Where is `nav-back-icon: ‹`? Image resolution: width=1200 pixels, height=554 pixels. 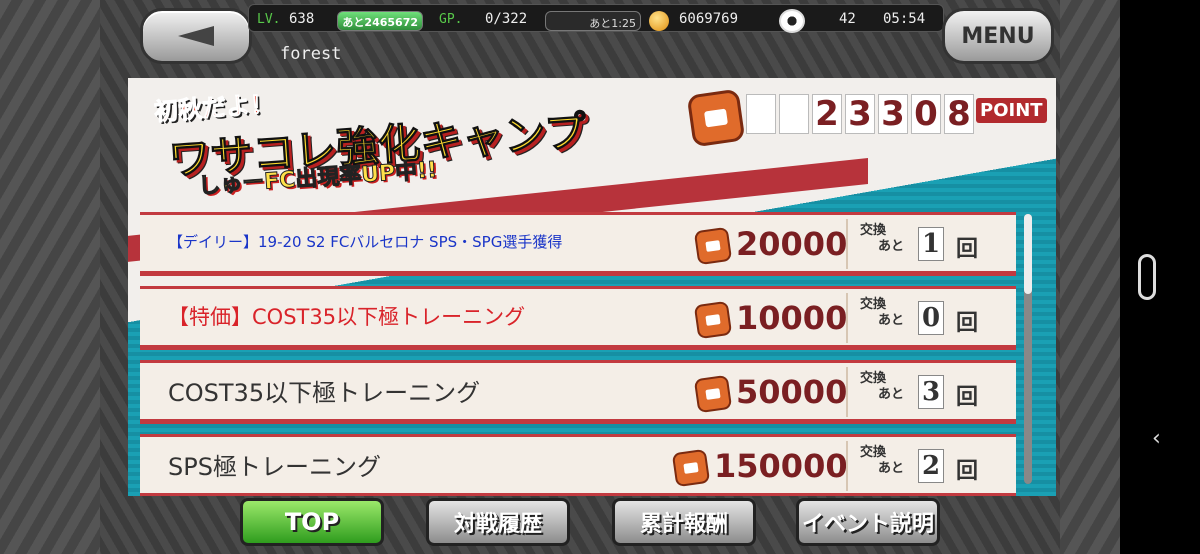 nav-back-icon: ‹ is located at coordinates (1156, 438).